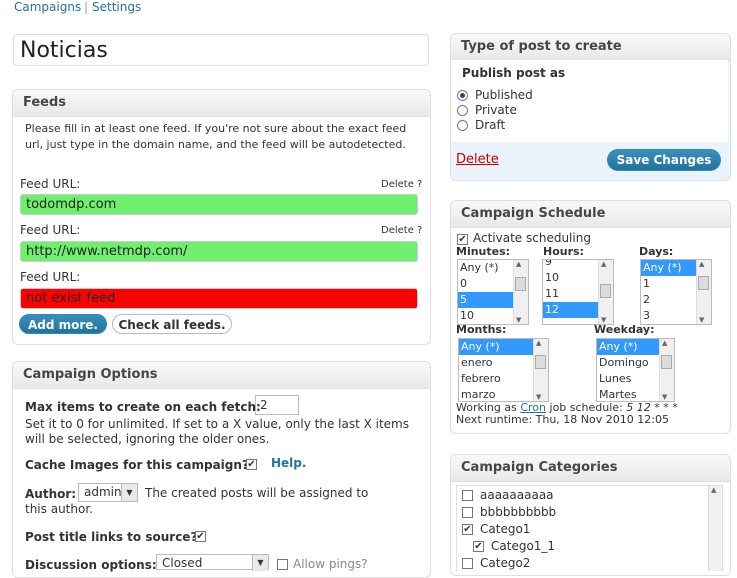 The image size is (737, 578). What do you see at coordinates (116, 7) in the screenshot?
I see `nav-settings-link: Settings` at bounding box center [116, 7].